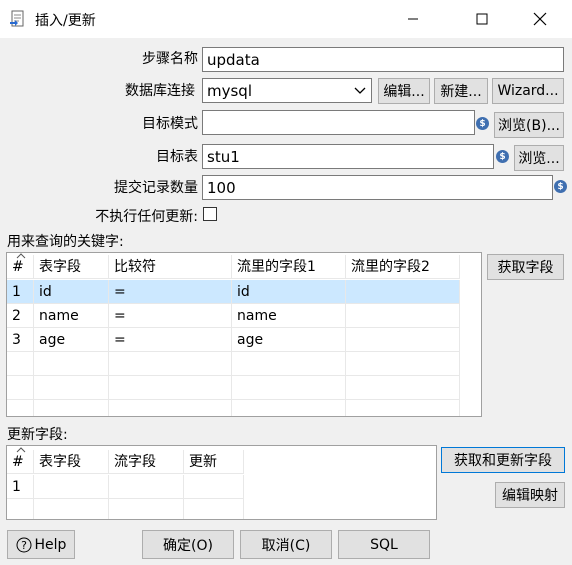 Image resolution: width=572 pixels, height=565 pixels. What do you see at coordinates (177, 157) in the screenshot?
I see `table-label: 目标表` at bounding box center [177, 157].